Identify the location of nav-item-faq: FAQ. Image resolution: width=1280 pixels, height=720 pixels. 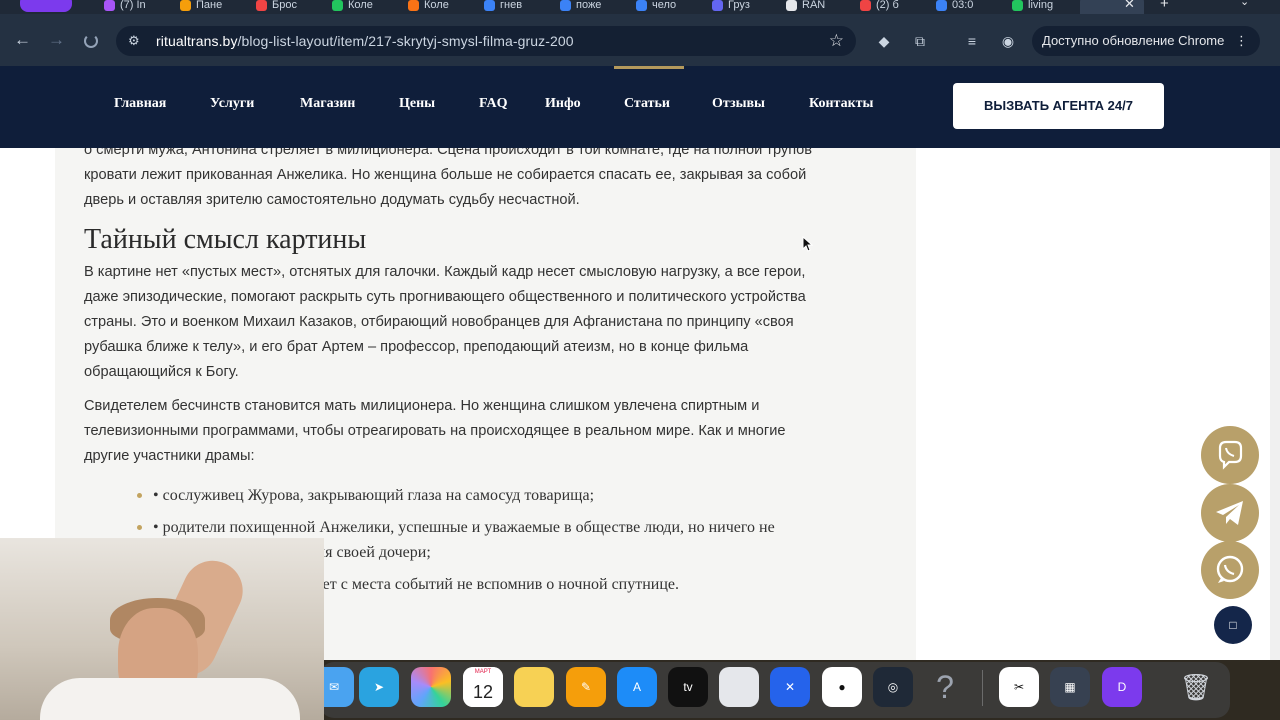
(493, 104).